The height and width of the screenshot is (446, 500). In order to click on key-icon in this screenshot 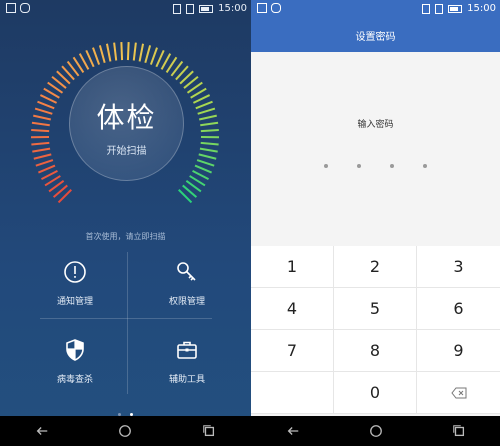, I will do `click(186, 271)`.